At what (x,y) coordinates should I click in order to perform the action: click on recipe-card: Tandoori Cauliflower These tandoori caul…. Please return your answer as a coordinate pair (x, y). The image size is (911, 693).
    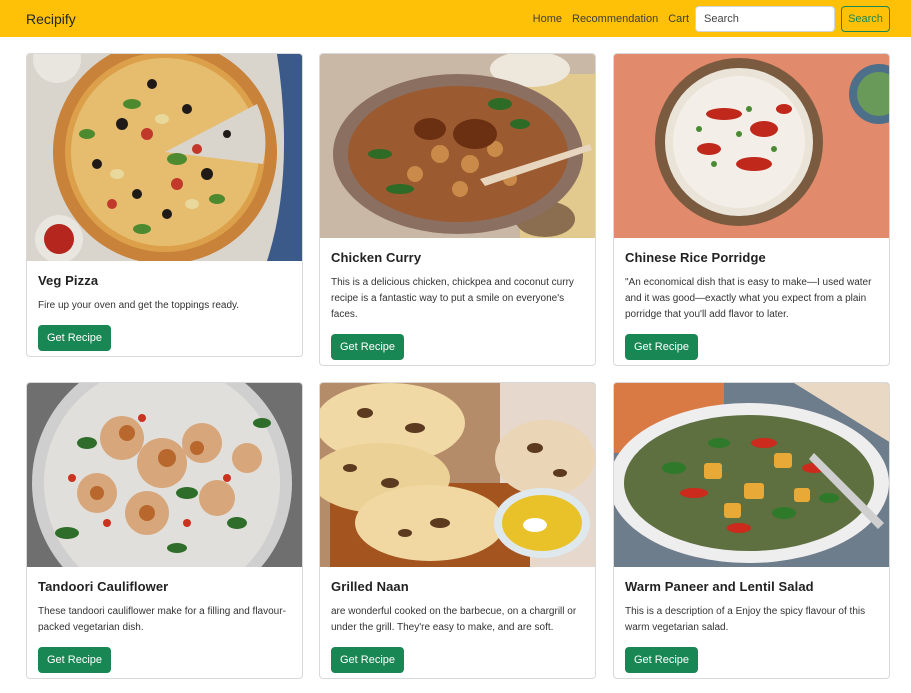
    Looking at the image, I should click on (164, 530).